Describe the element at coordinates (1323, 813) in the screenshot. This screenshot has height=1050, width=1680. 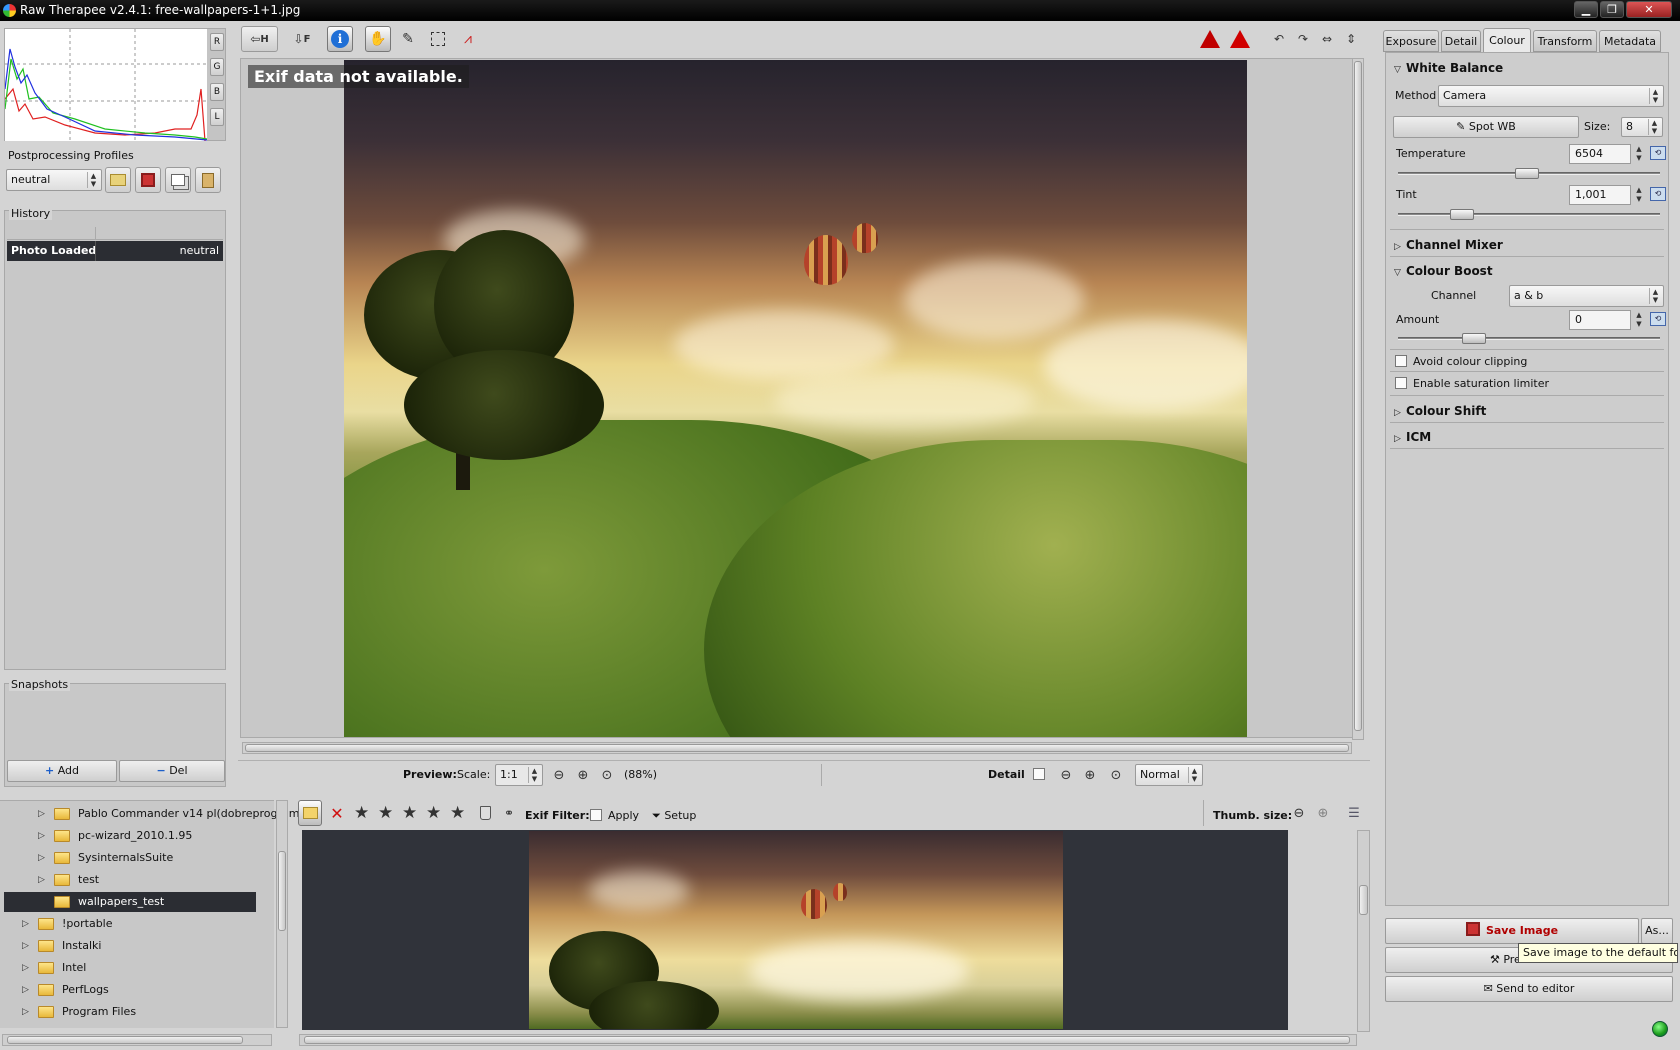
I see `thumb-larger-button: ⊕` at that location.